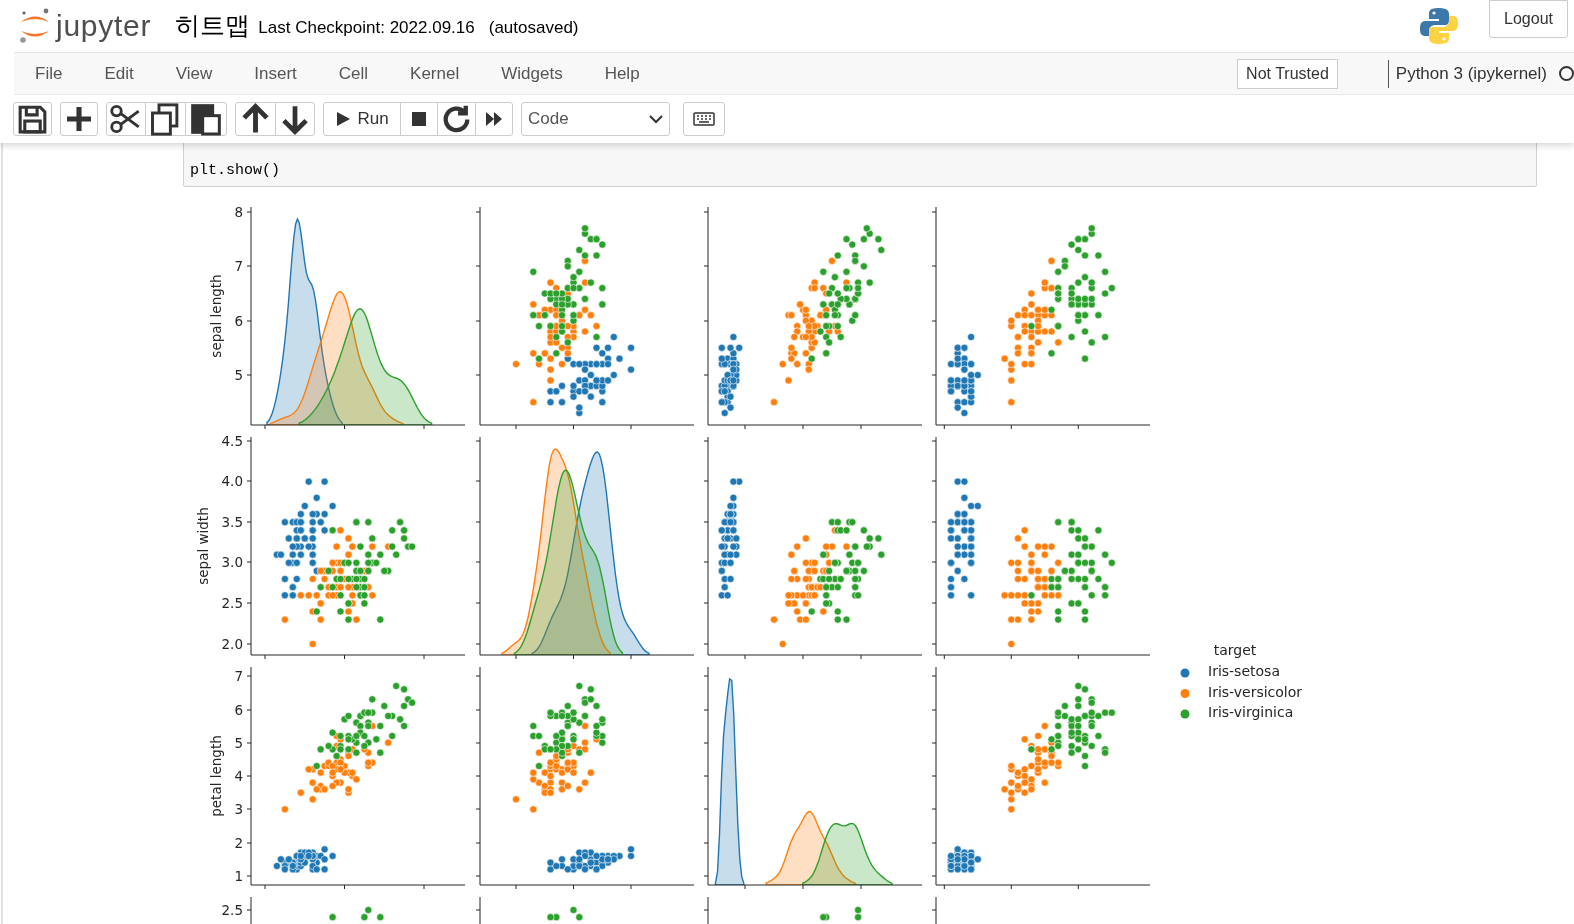 This screenshot has height=924, width=1574. Describe the element at coordinates (1287, 73) in the screenshot. I see `trust-status: Not Trusted` at that location.